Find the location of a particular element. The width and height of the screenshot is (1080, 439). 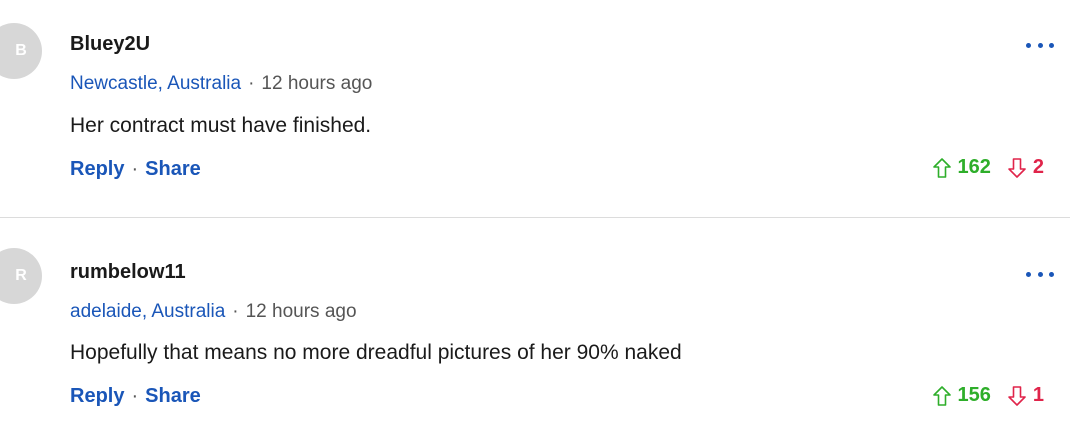

avatar: R is located at coordinates (21, 276).